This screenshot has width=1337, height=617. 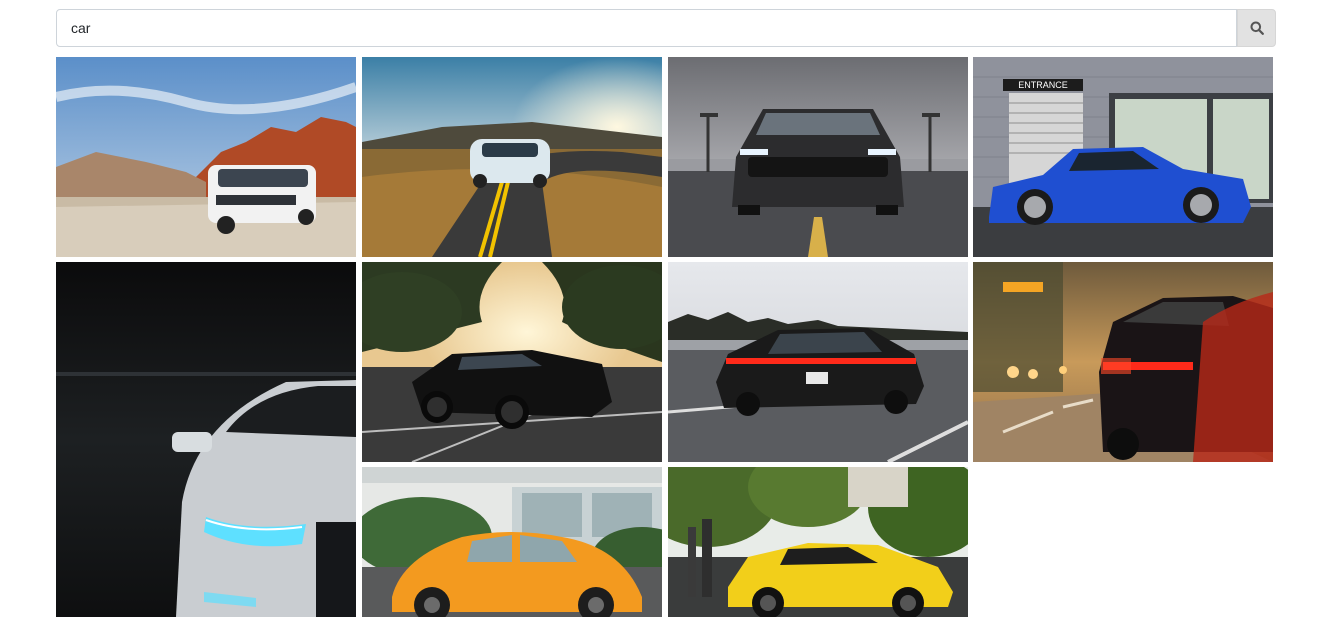 I want to click on audi-city-photo, so click(x=1123, y=362).